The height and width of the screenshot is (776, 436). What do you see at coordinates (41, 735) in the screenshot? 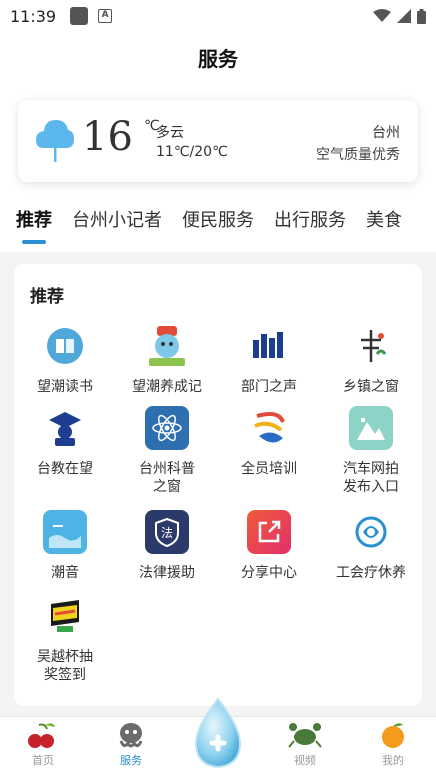
I see `cherry-icon` at bounding box center [41, 735].